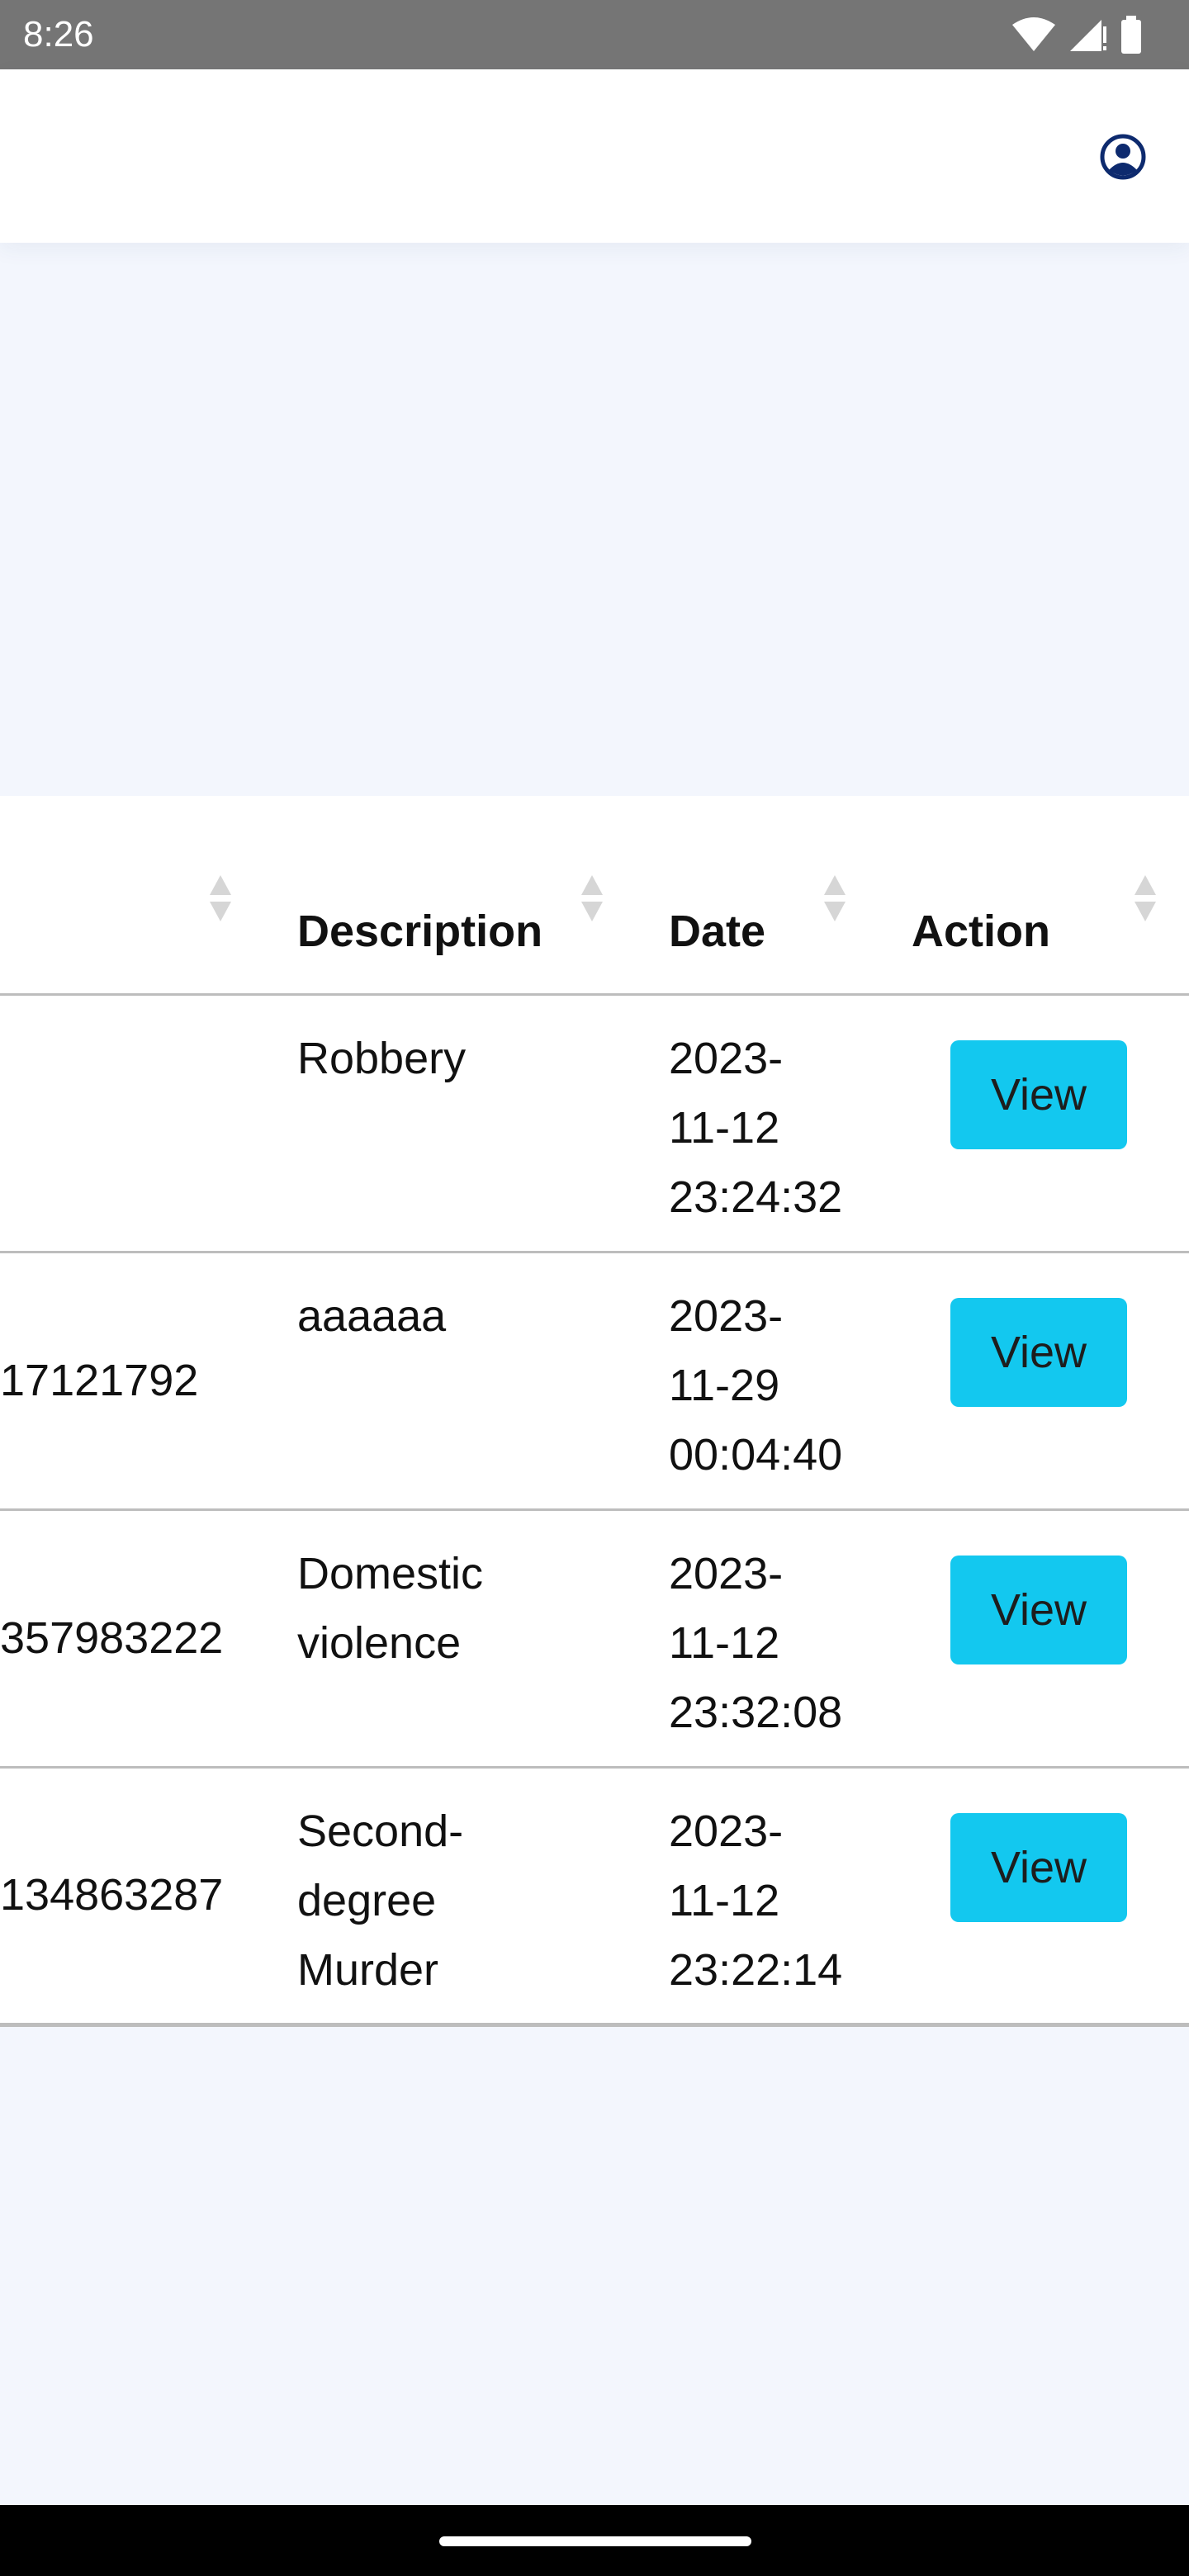  Describe the element at coordinates (594, 34) in the screenshot. I see `status-bar: 8:26` at that location.